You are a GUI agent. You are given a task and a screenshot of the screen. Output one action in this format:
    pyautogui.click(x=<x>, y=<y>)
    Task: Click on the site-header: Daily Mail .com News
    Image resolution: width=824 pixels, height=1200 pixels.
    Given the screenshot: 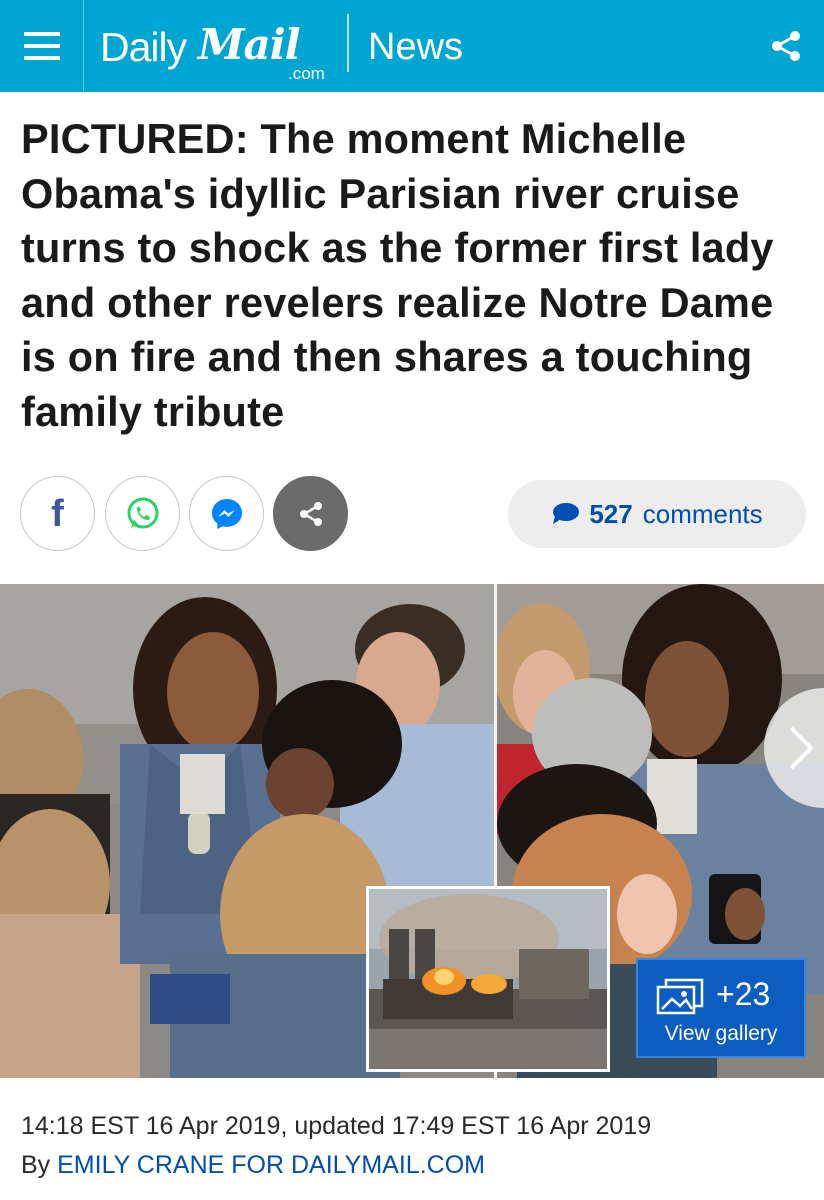 What is the action you would take?
    pyautogui.click(x=412, y=46)
    